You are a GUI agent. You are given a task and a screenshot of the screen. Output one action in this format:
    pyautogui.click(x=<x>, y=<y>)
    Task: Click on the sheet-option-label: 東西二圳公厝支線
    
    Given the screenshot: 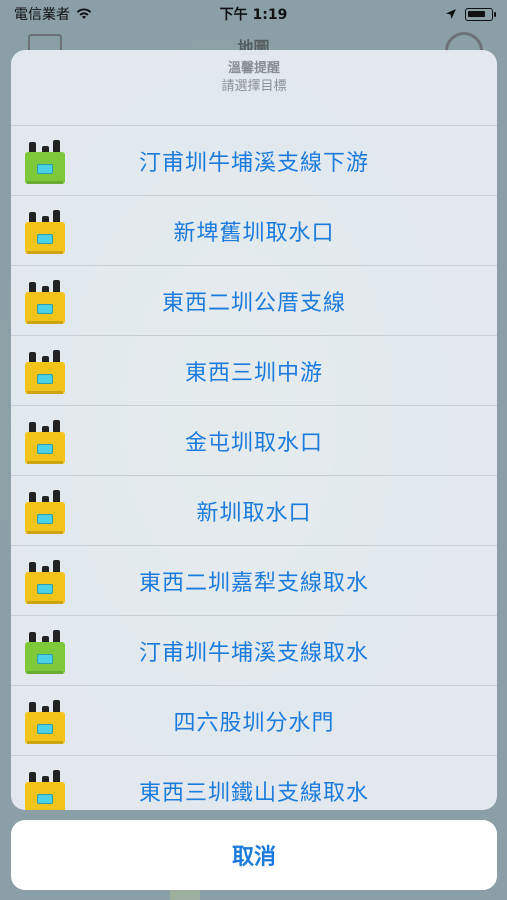 What is the action you would take?
    pyautogui.click(x=253, y=303)
    